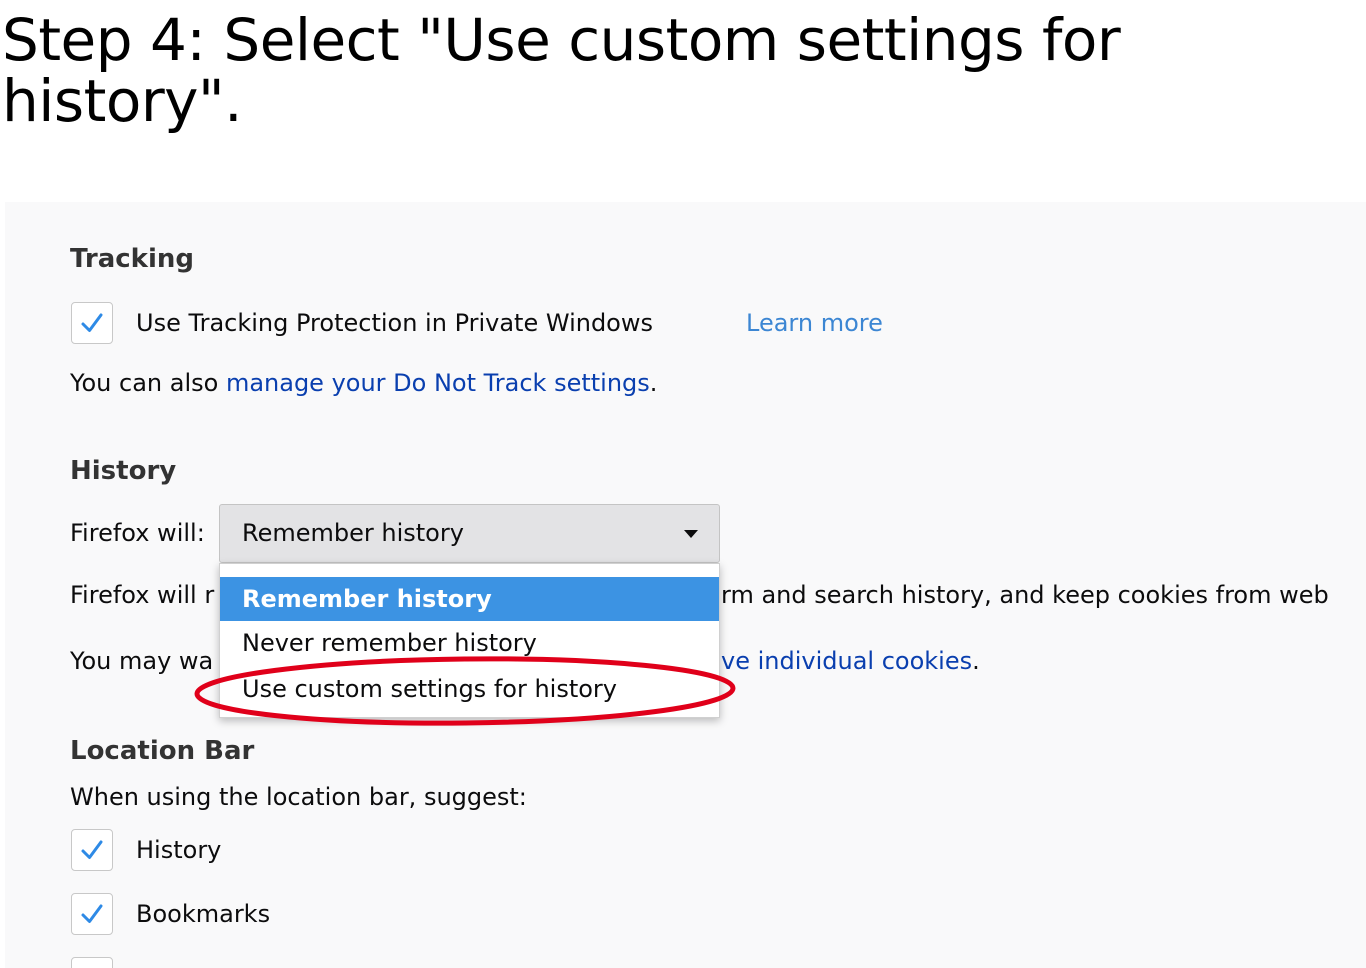 This screenshot has height=968, width=1366. What do you see at coordinates (142, 661) in the screenshot?
I see `history-note-left: You may wa` at bounding box center [142, 661].